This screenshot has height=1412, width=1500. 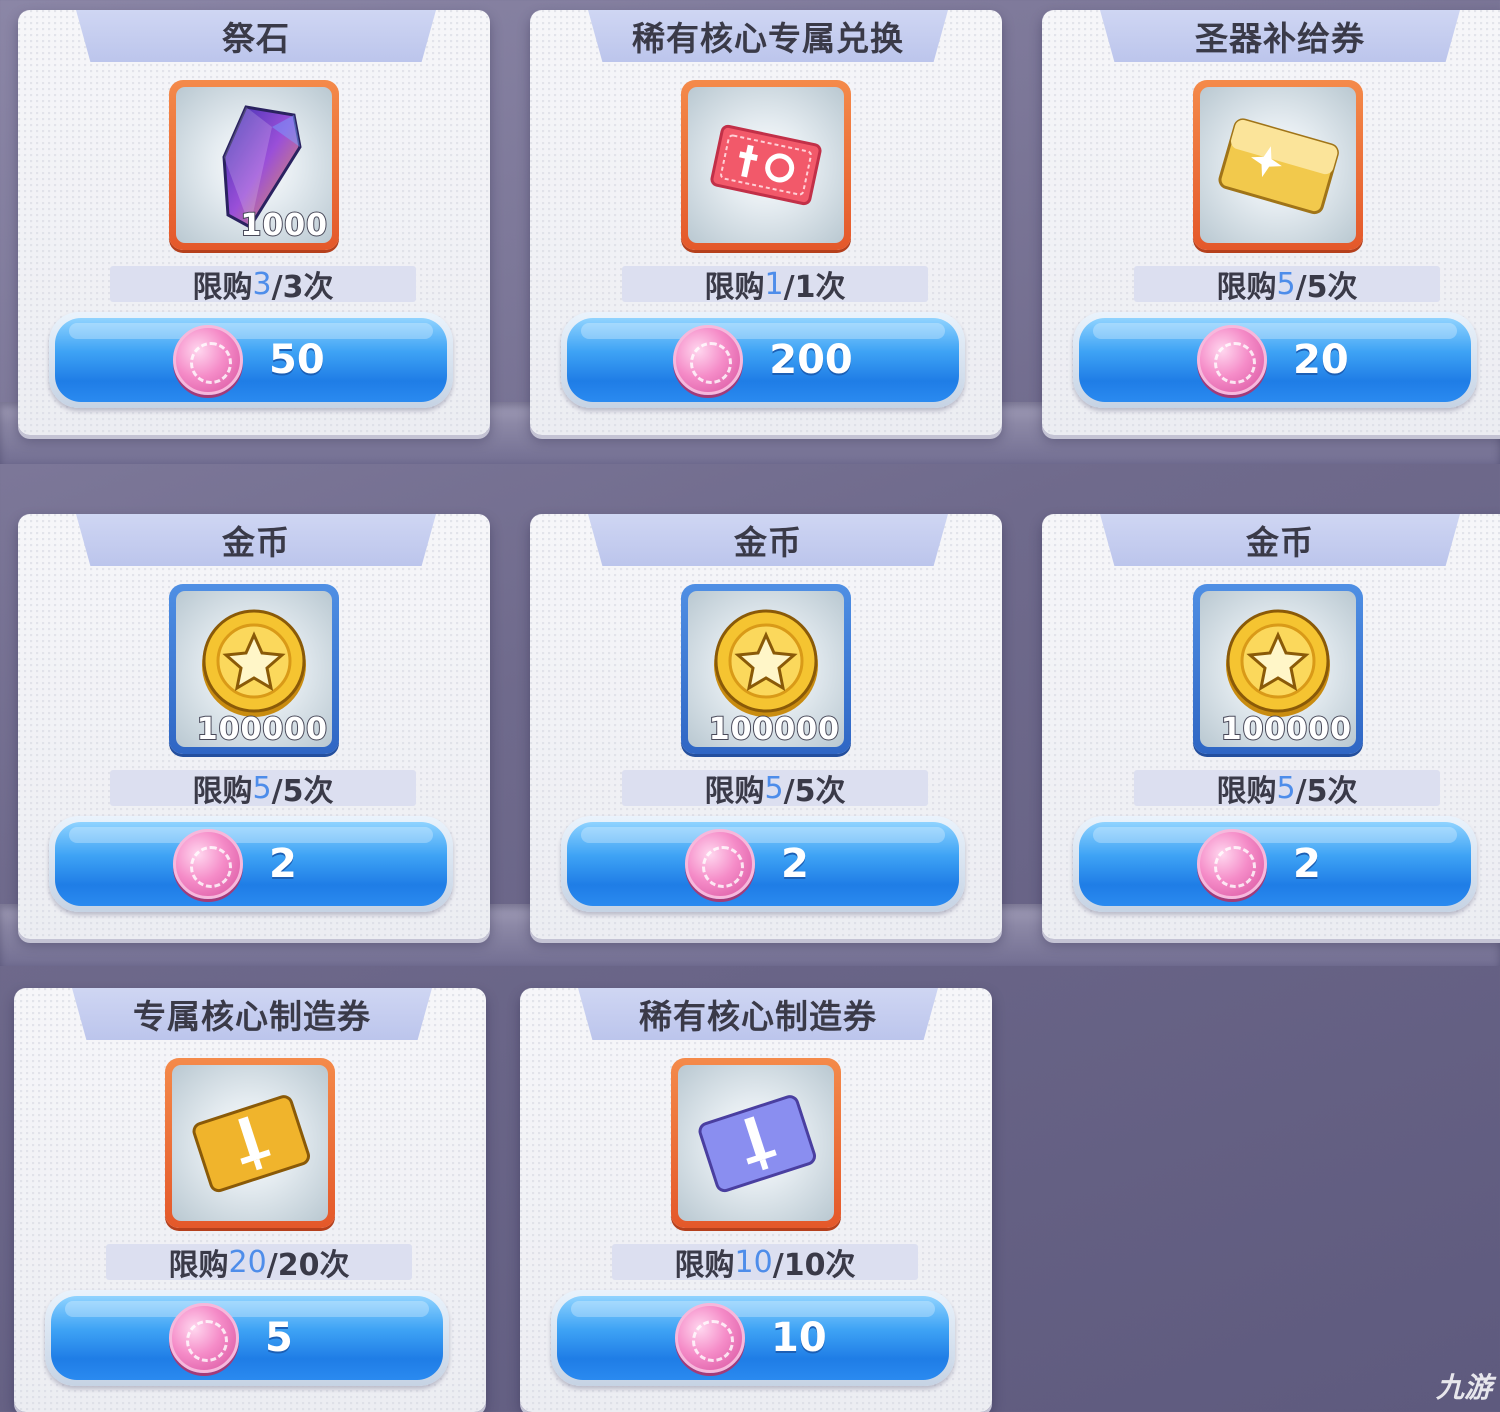 I want to click on buy-button: 5, so click(x=247, y=1338).